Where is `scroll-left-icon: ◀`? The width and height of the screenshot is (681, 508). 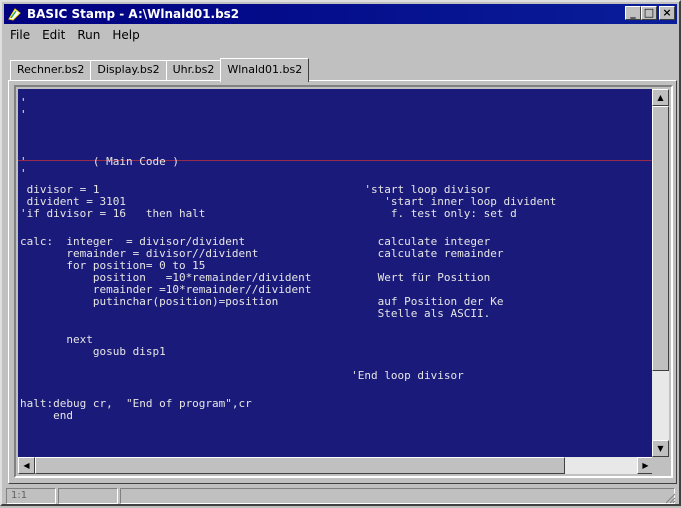 scroll-left-icon: ◀ is located at coordinates (26, 465).